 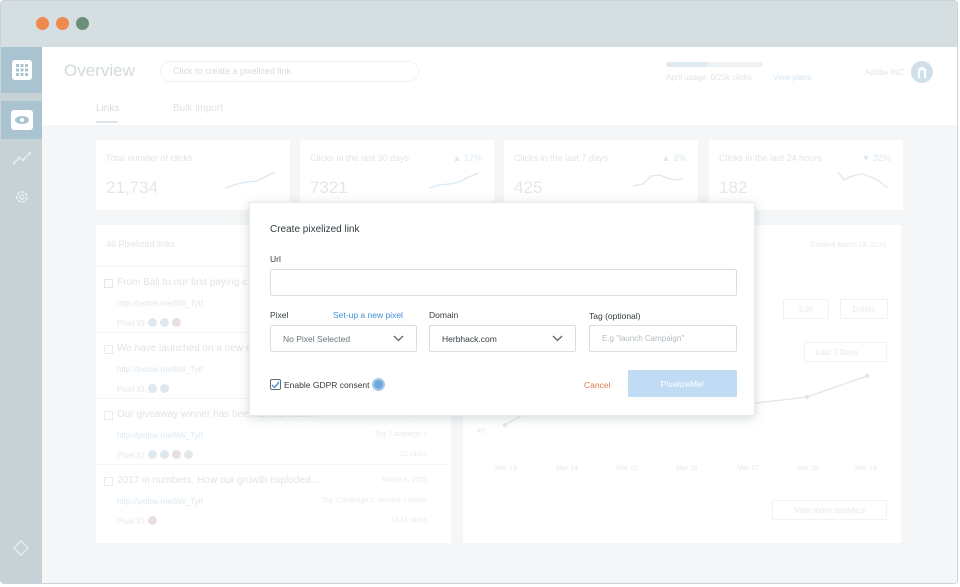 I want to click on sidebar, so click(x=21, y=315).